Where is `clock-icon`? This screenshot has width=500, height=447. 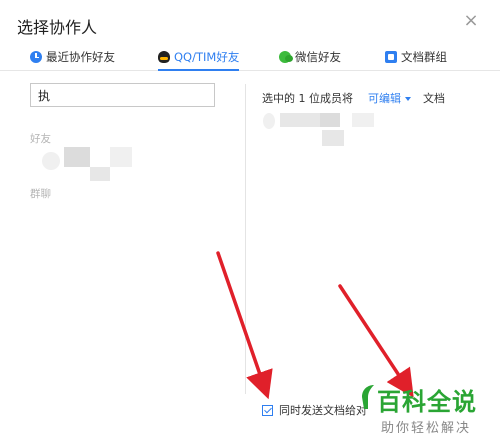 clock-icon is located at coordinates (36, 57).